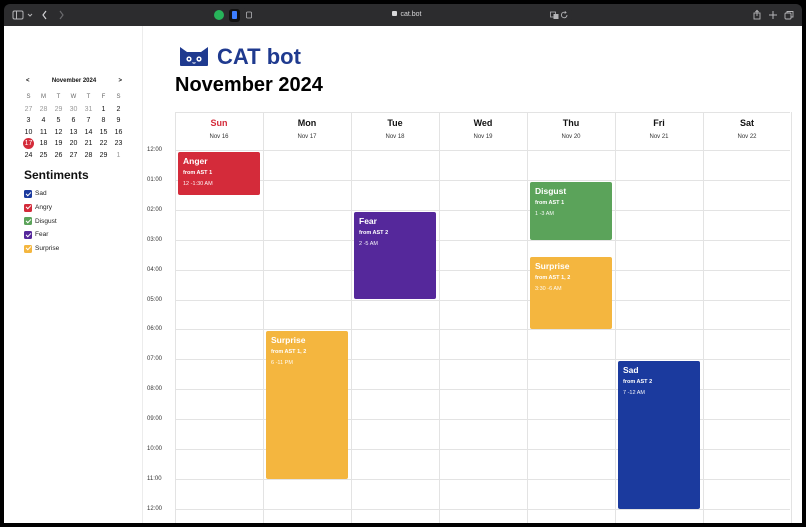 The width and height of the screenshot is (806, 527). What do you see at coordinates (219, 15) in the screenshot?
I see `extension-icon` at bounding box center [219, 15].